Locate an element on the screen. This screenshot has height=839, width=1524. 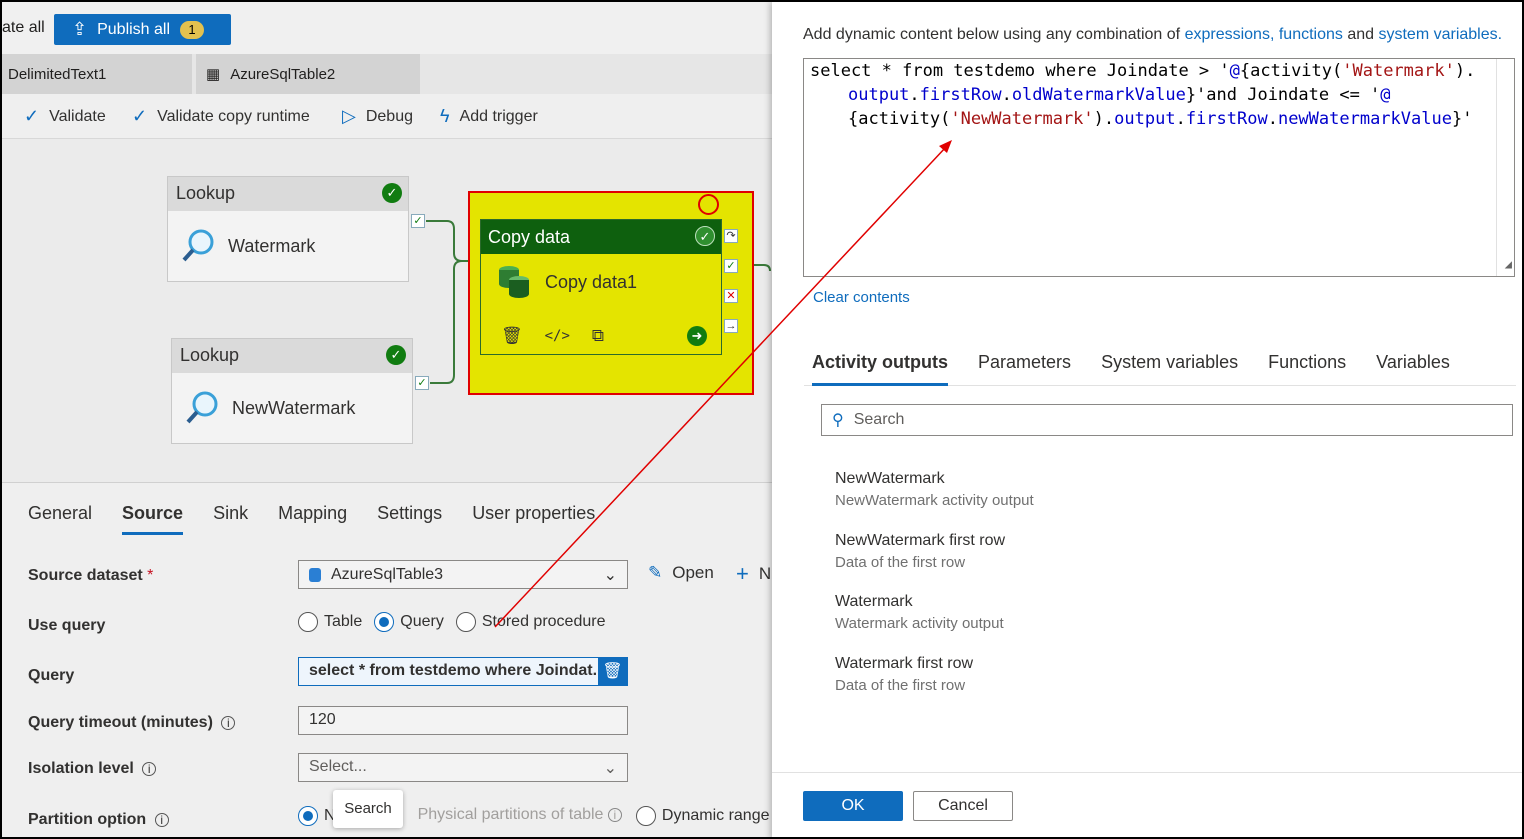
radio-label: Dynamic range is located at coordinates (715, 816).